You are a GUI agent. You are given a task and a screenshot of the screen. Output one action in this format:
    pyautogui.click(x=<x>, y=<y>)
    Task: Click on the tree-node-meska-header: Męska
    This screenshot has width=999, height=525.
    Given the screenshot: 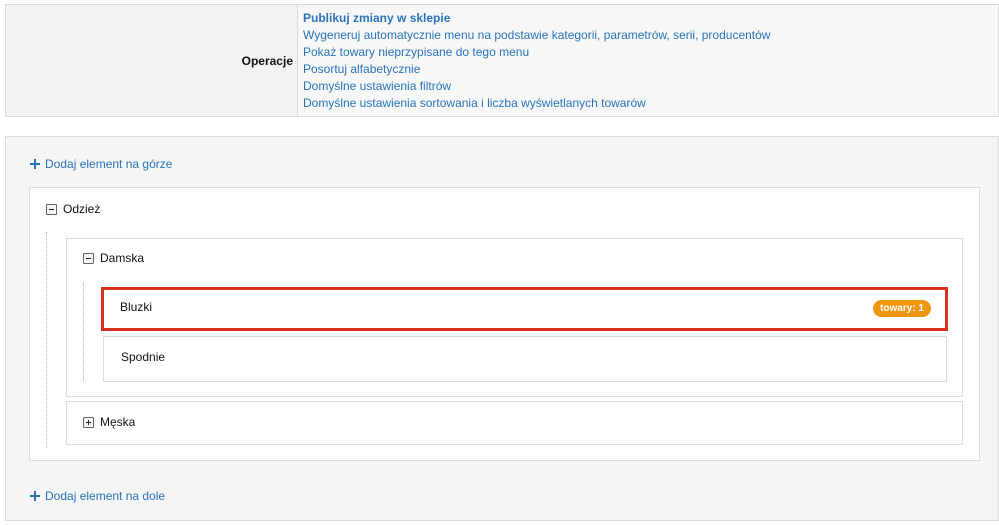 What is the action you would take?
    pyautogui.click(x=109, y=422)
    